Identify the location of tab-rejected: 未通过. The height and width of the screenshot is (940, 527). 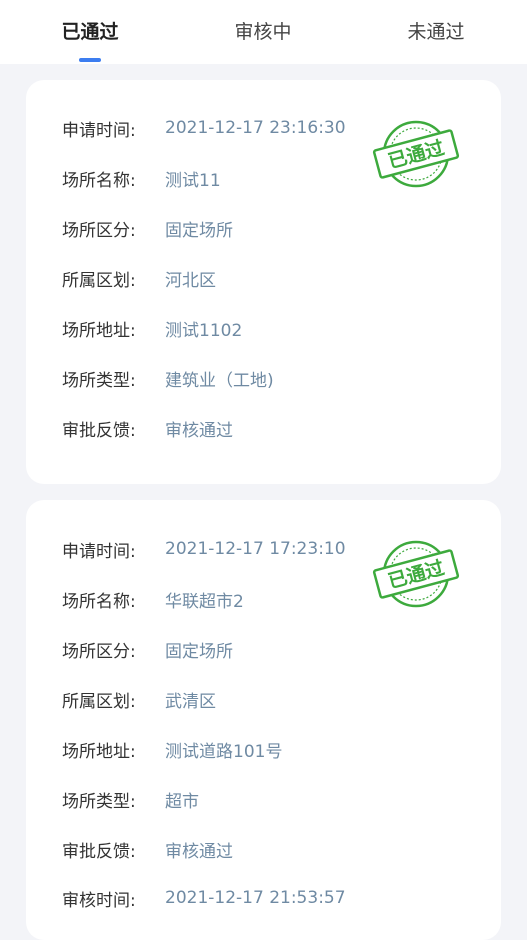
(436, 32).